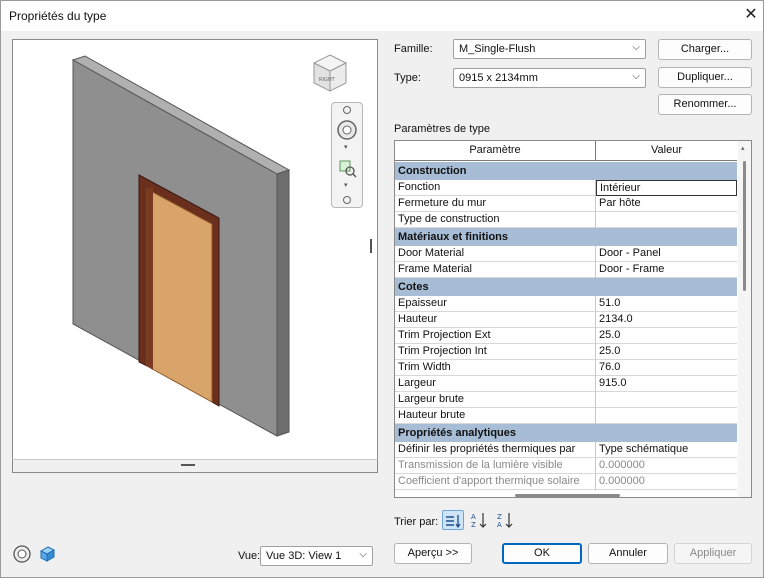  I want to click on parameter-value: Intérieur, so click(666, 188).